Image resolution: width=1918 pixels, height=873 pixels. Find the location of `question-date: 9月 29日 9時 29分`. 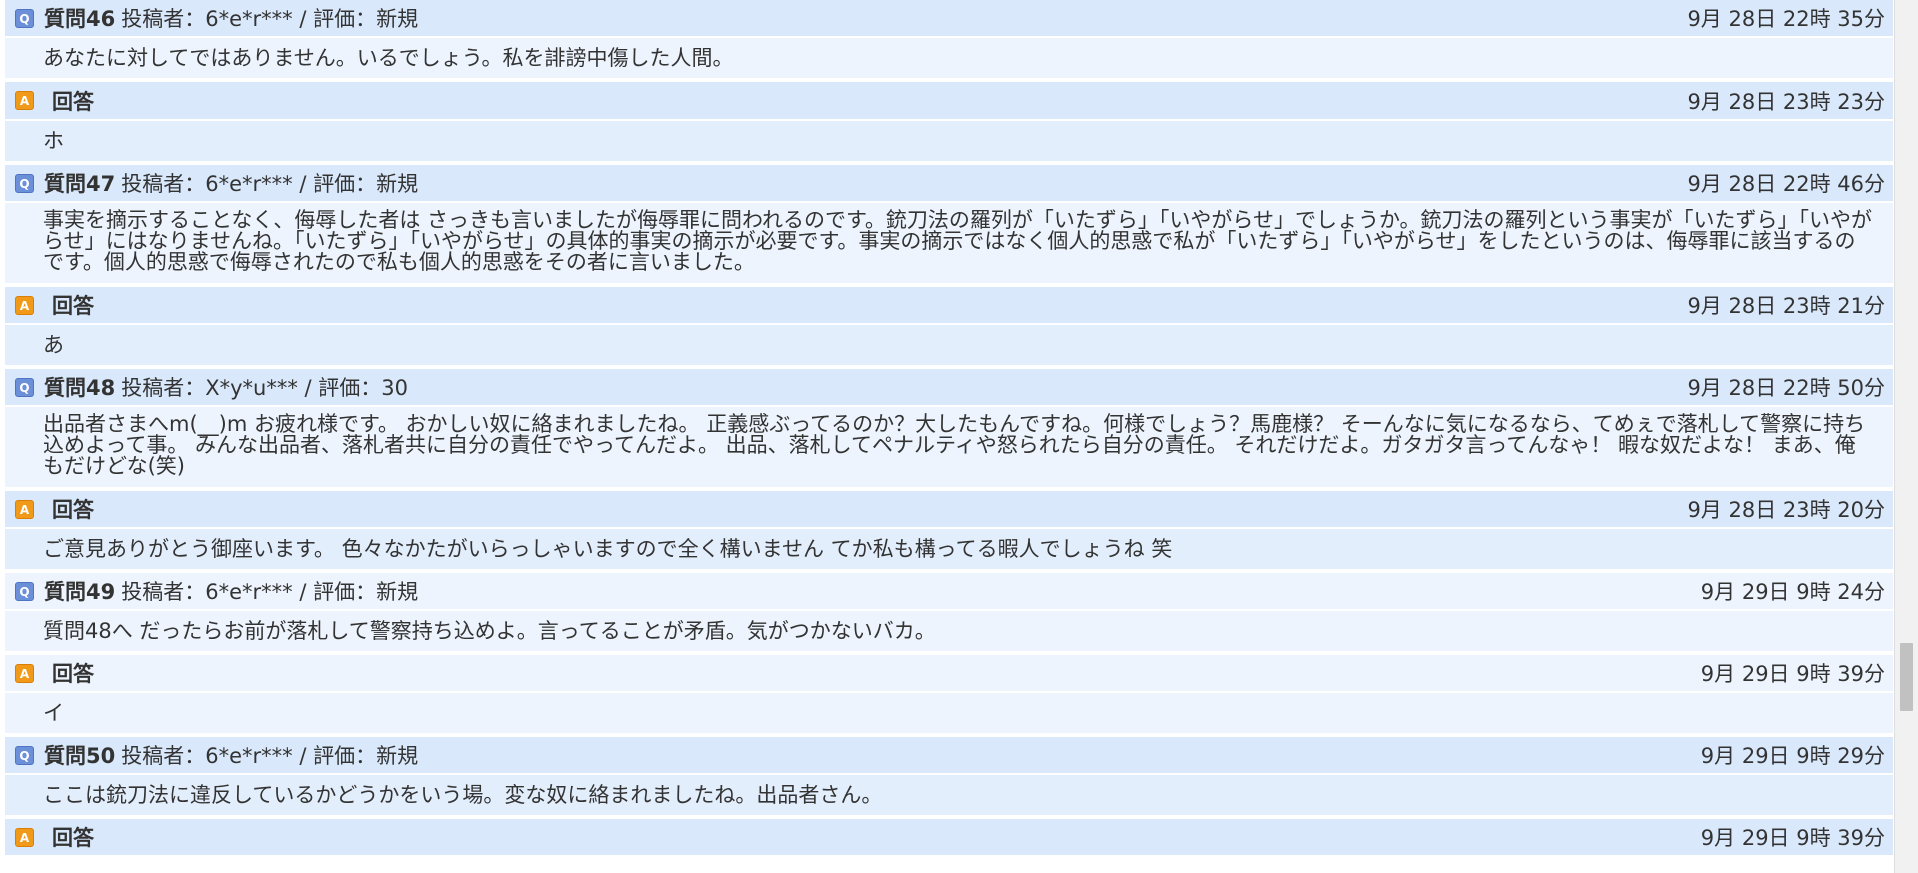

question-date: 9月 29日 9時 29分 is located at coordinates (1792, 756).